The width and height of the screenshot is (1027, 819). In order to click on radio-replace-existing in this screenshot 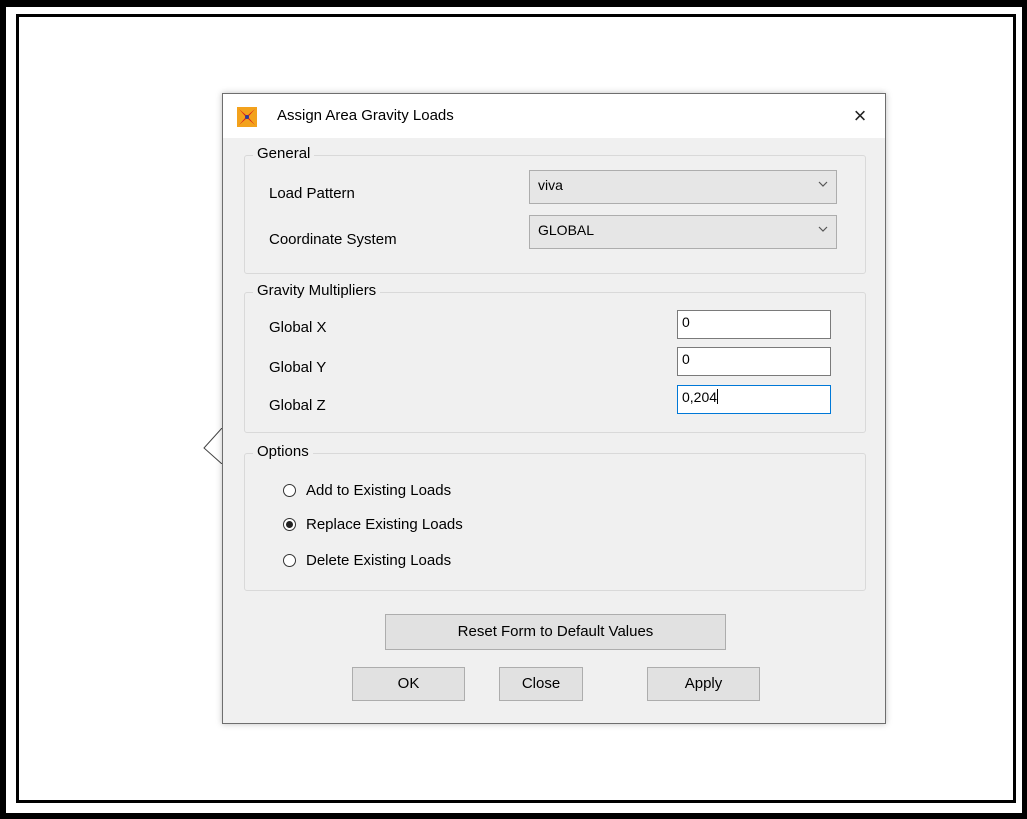, I will do `click(289, 524)`.